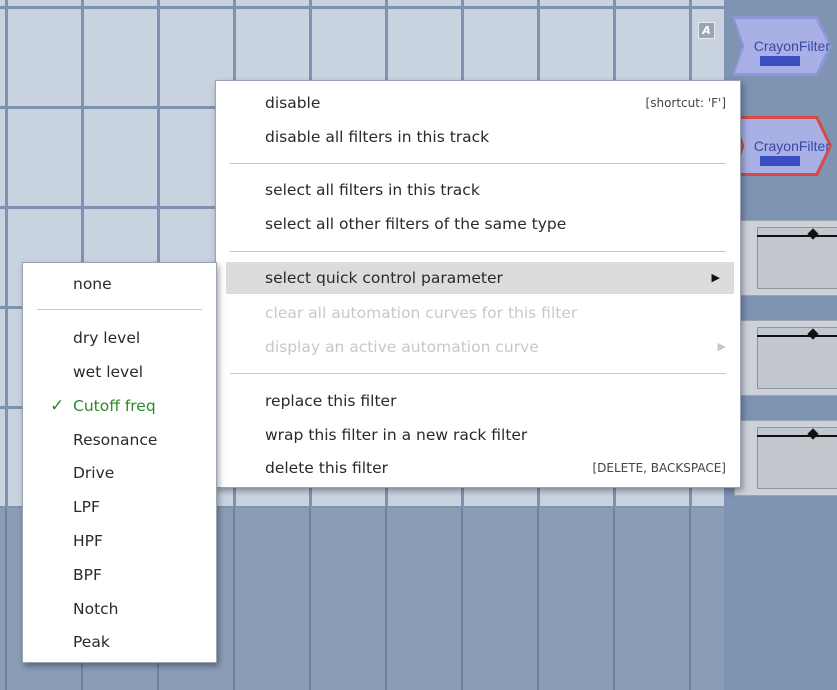 This screenshot has width=837, height=690. Describe the element at coordinates (478, 347) in the screenshot. I see `menu-item-display-automation: display an active automation curve ▶` at that location.